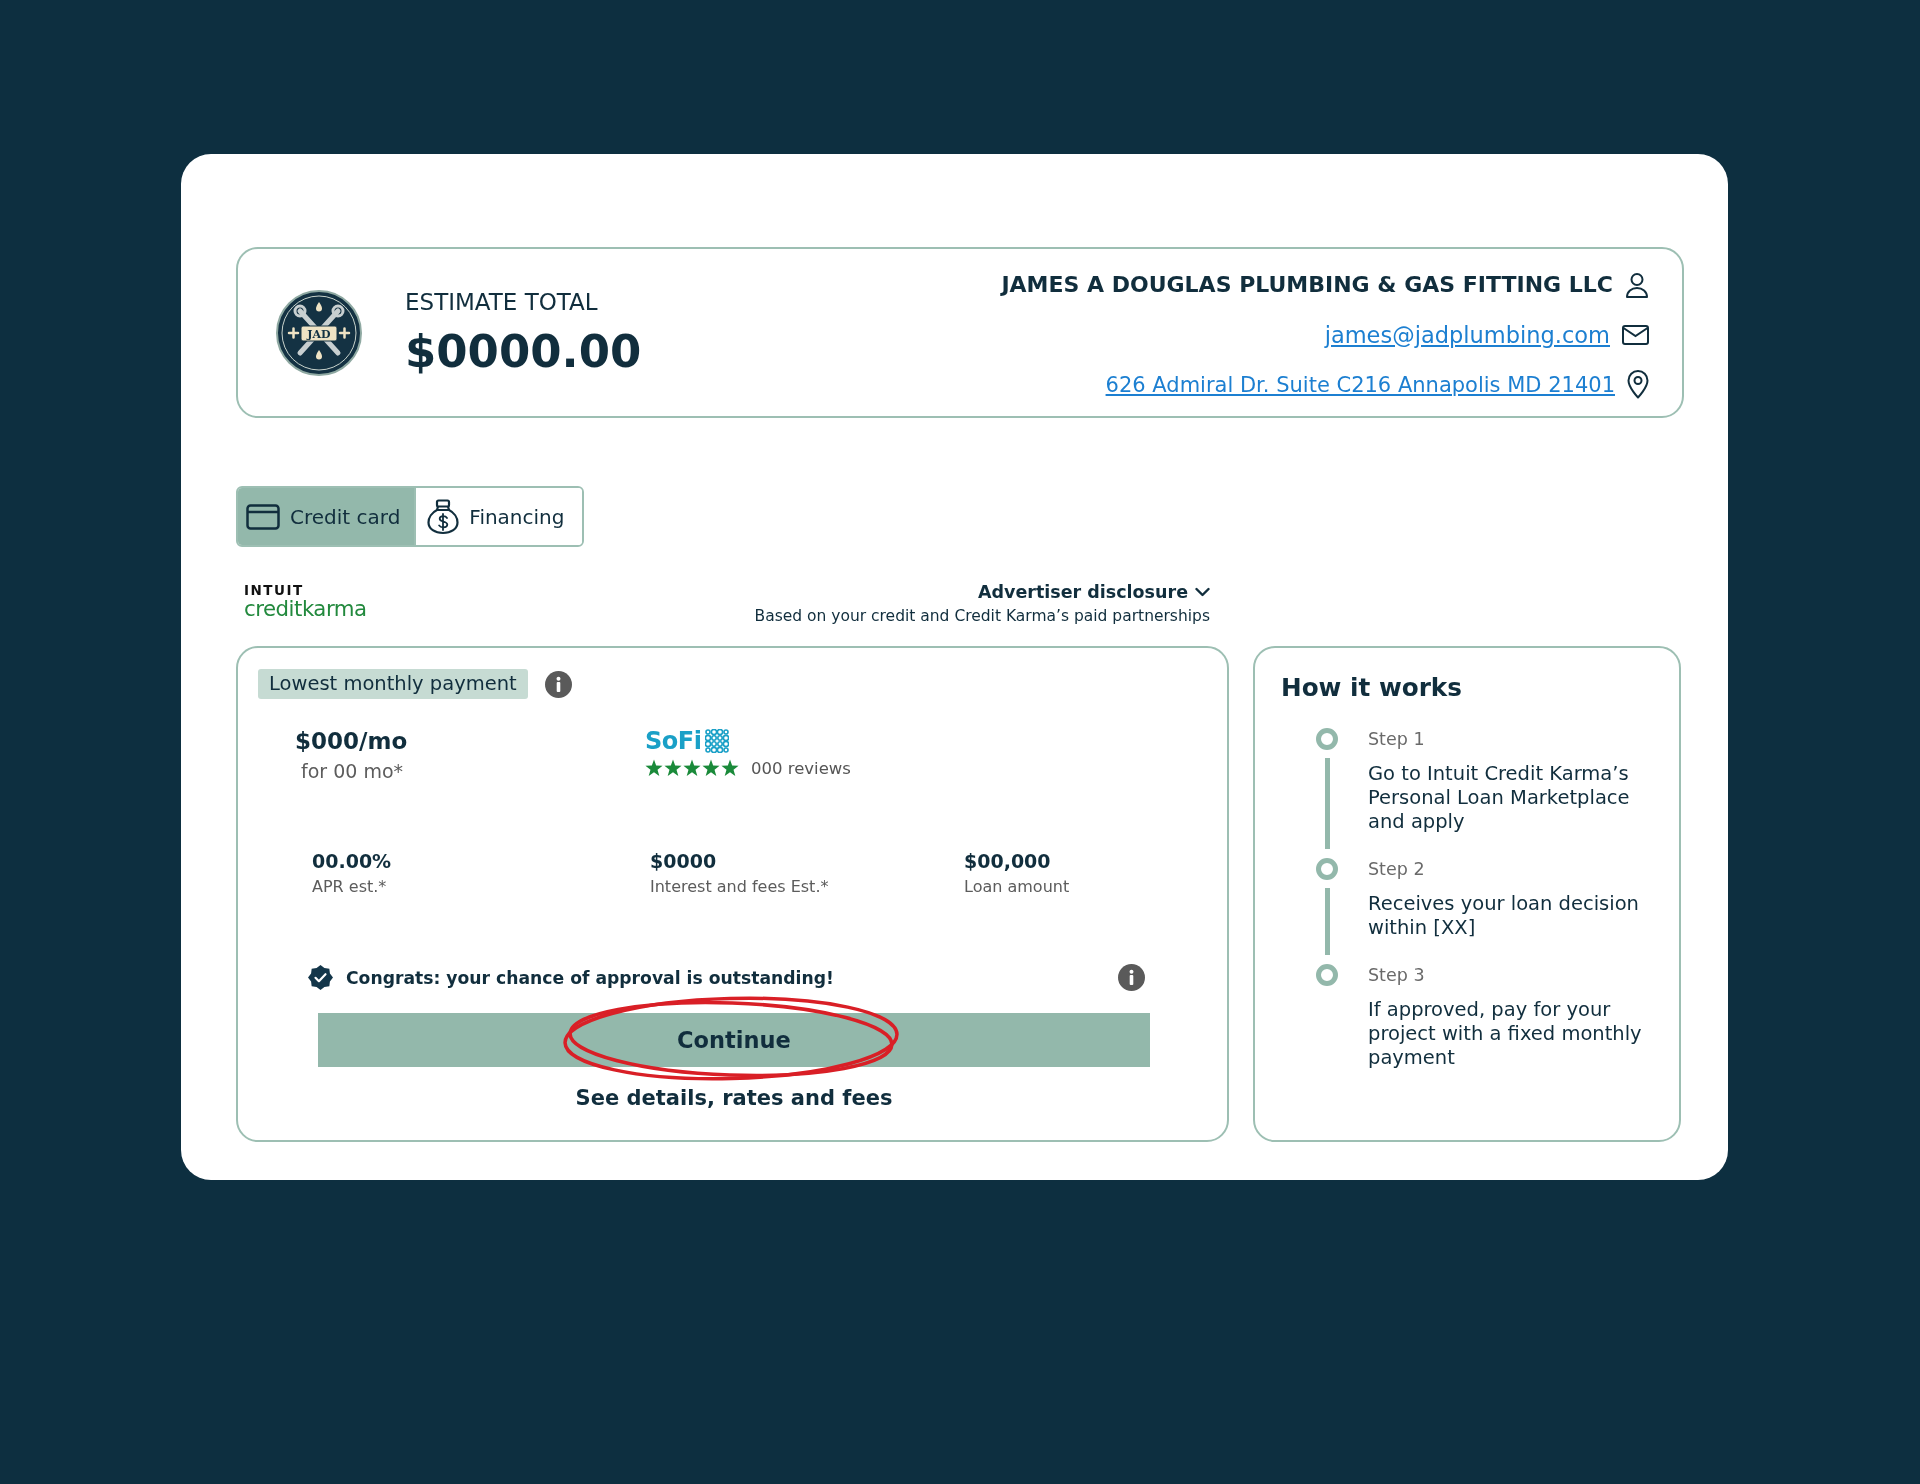 The width and height of the screenshot is (1920, 1484). I want to click on step-description: Go to Intuit Credit Karma’s Personal Loan Marketplace and apply, so click(1499, 798).